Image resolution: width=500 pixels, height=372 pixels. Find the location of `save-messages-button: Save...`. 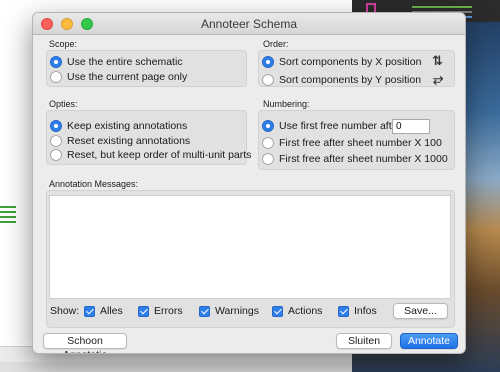

save-messages-button: Save... is located at coordinates (420, 311).